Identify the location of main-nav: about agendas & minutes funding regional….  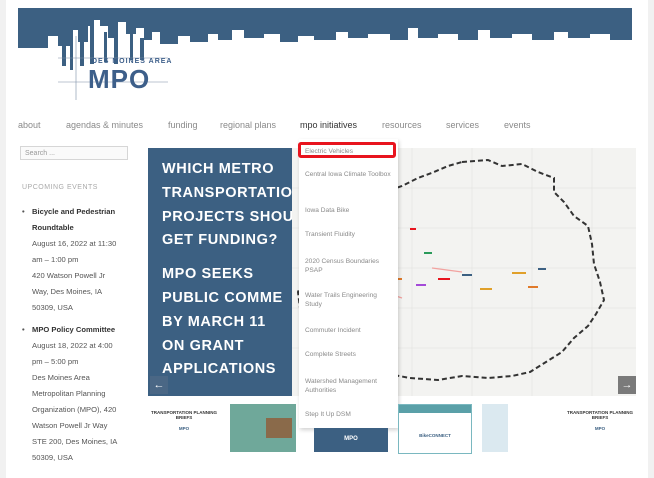
(328, 126).